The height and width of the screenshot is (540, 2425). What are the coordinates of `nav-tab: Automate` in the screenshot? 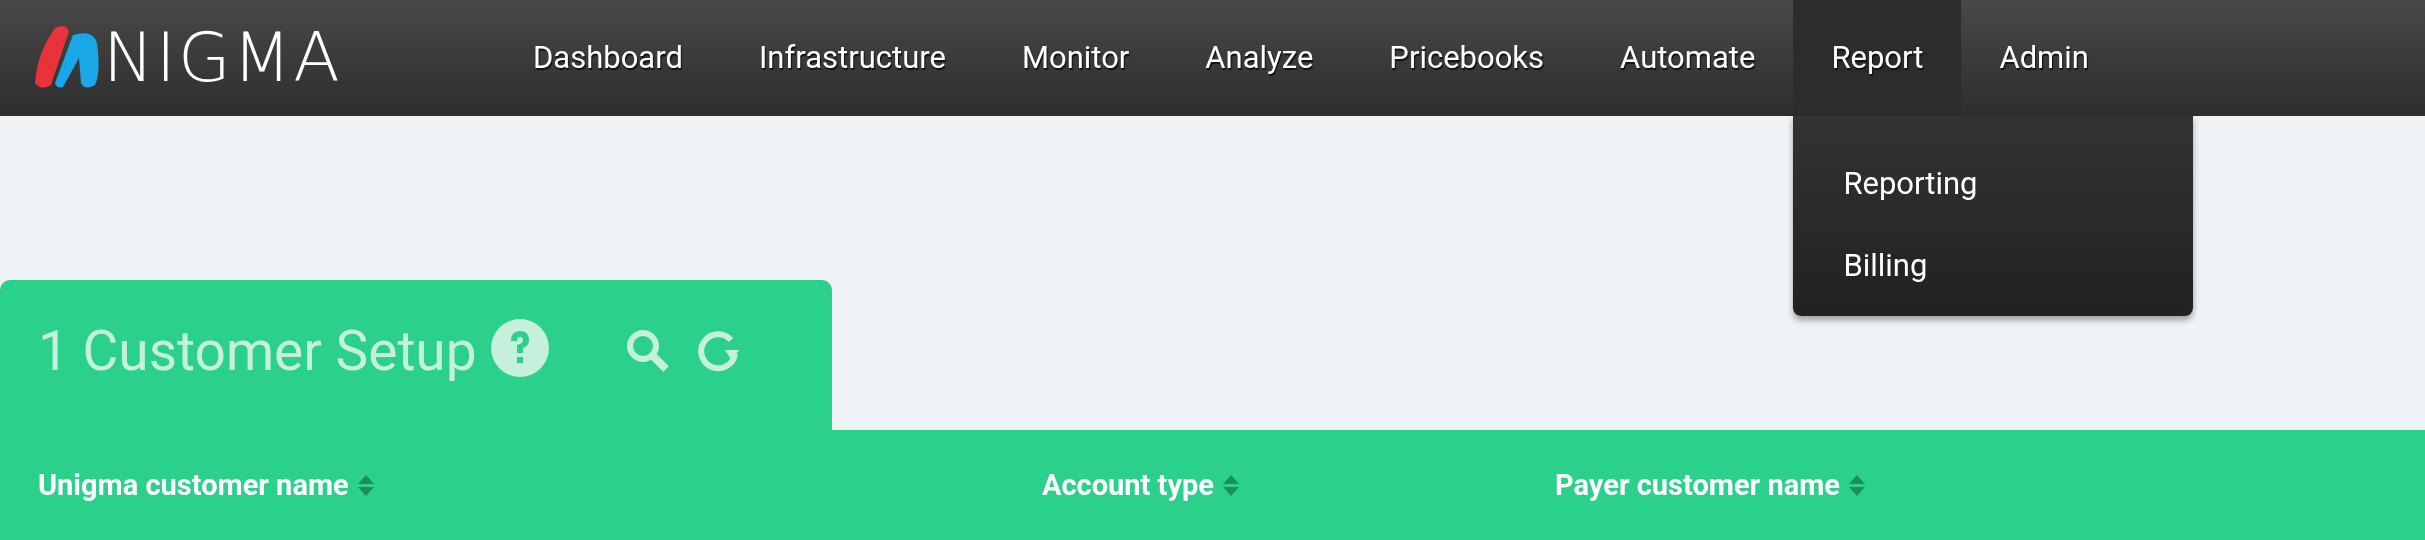 It's located at (1688, 58).